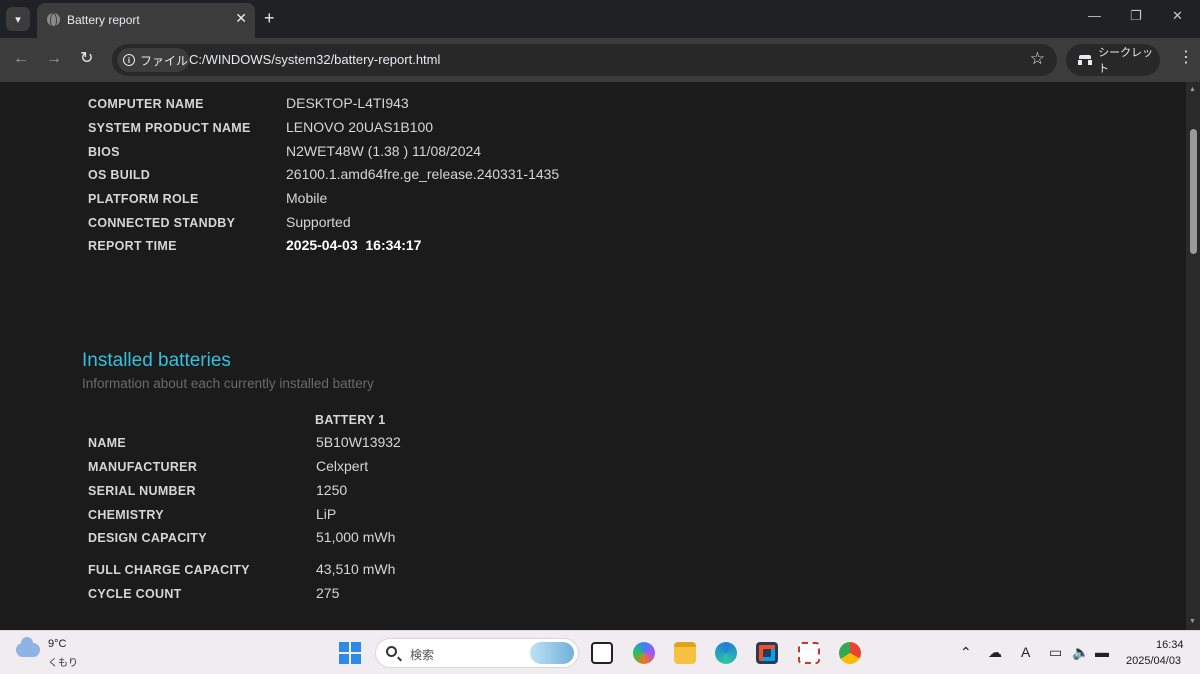  I want to click on value-computer-name: DESKTOP-L4TI943, so click(347, 103).